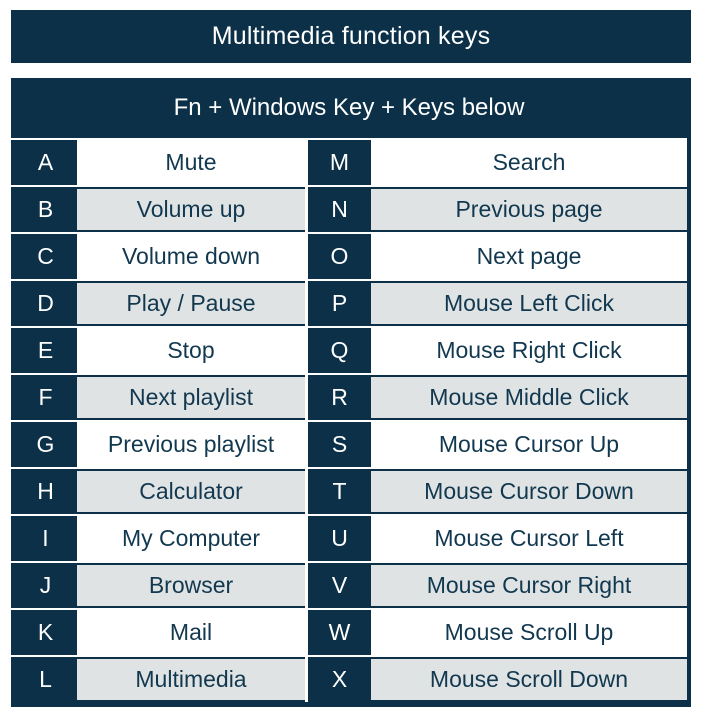 The height and width of the screenshot is (720, 705). I want to click on key-badge-right: T, so click(338, 491).